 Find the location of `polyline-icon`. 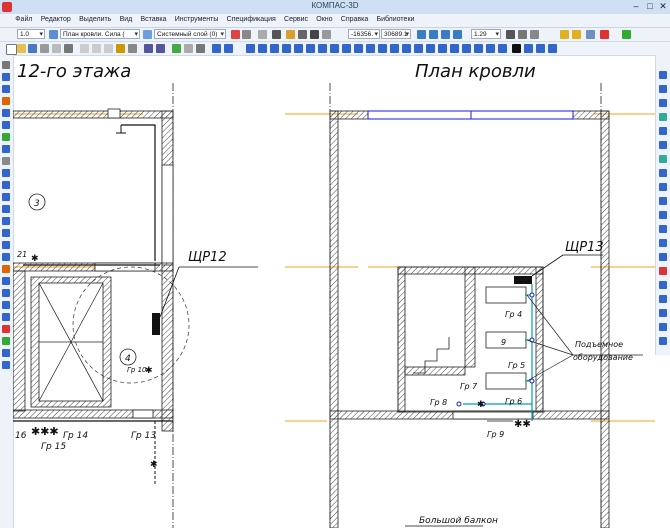

polyline-icon is located at coordinates (6, 137).